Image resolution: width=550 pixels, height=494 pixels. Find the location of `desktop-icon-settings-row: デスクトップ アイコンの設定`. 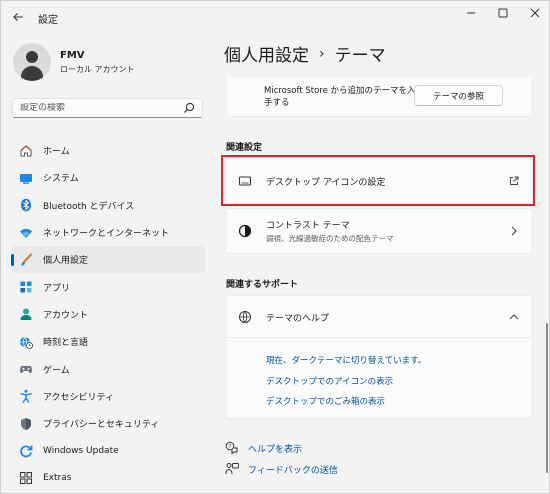

desktop-icon-settings-row: デスクトップ アイコンの設定 is located at coordinates (379, 180).